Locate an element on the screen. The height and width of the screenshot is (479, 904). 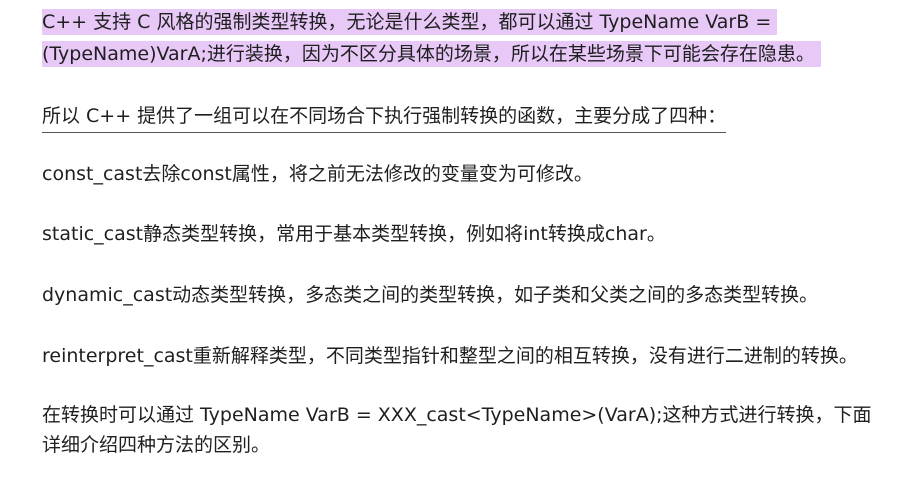
summary-paragraph-line-2: 详细介绍四种方法的区别。 is located at coordinates (156, 445).